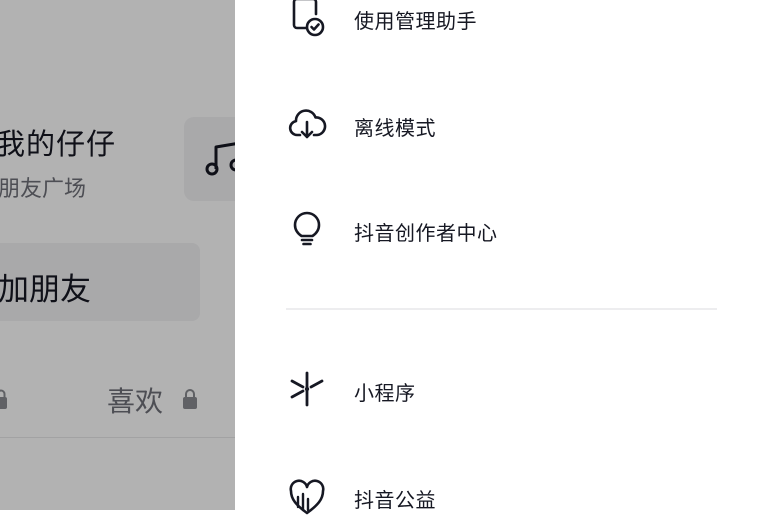  Describe the element at coordinates (501, 389) in the screenshot. I see `menu-item-mini-programs: 小程序` at that location.